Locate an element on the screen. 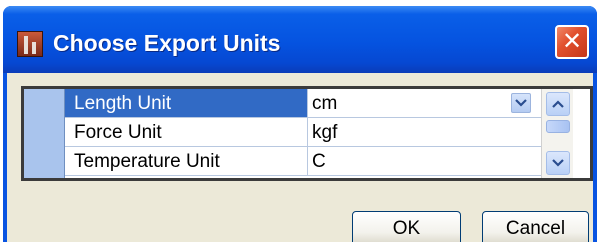 This screenshot has width=600, height=242. dropdown-button is located at coordinates (521, 103).